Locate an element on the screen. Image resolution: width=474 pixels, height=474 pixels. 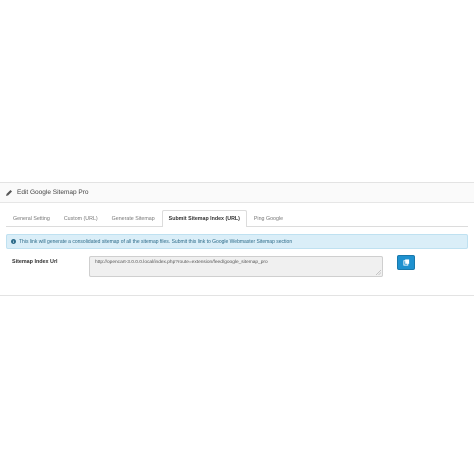
tab-general-setting: General Setting is located at coordinates (31, 218).